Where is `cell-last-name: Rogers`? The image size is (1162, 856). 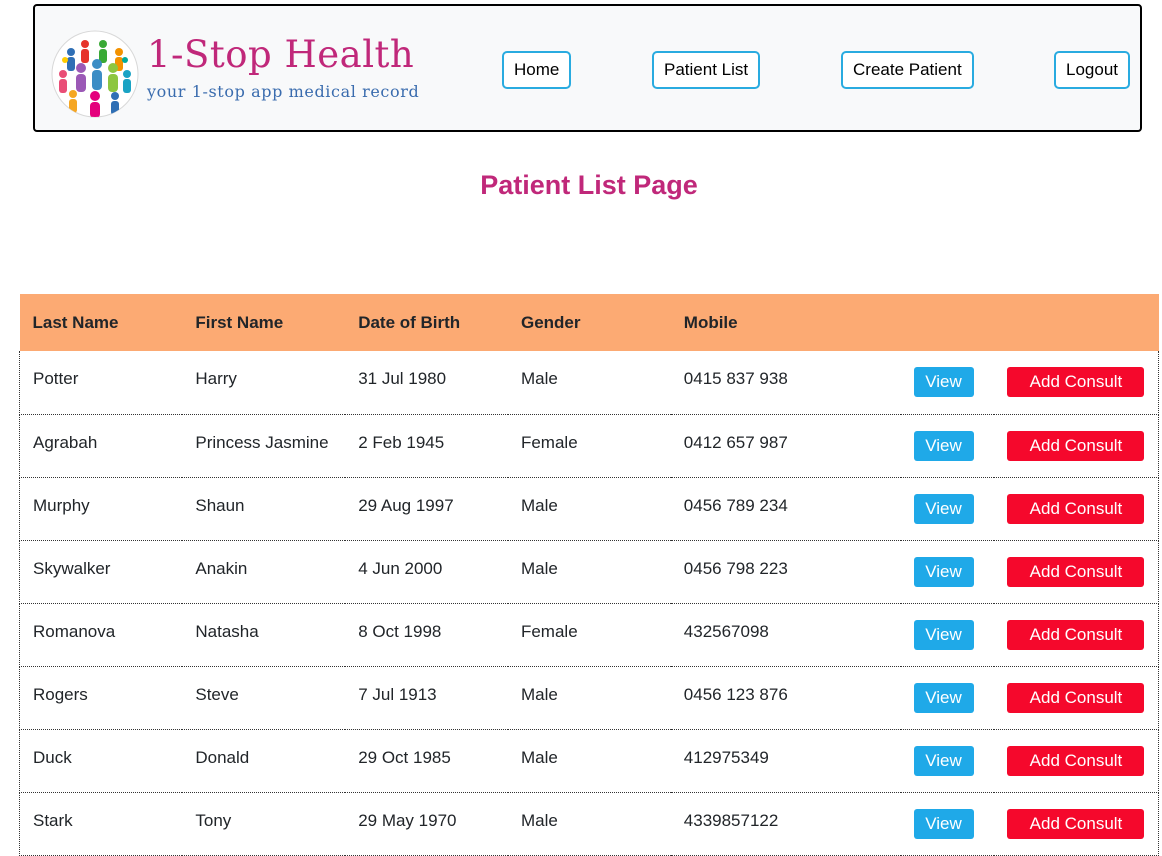 cell-last-name: Rogers is located at coordinates (60, 694).